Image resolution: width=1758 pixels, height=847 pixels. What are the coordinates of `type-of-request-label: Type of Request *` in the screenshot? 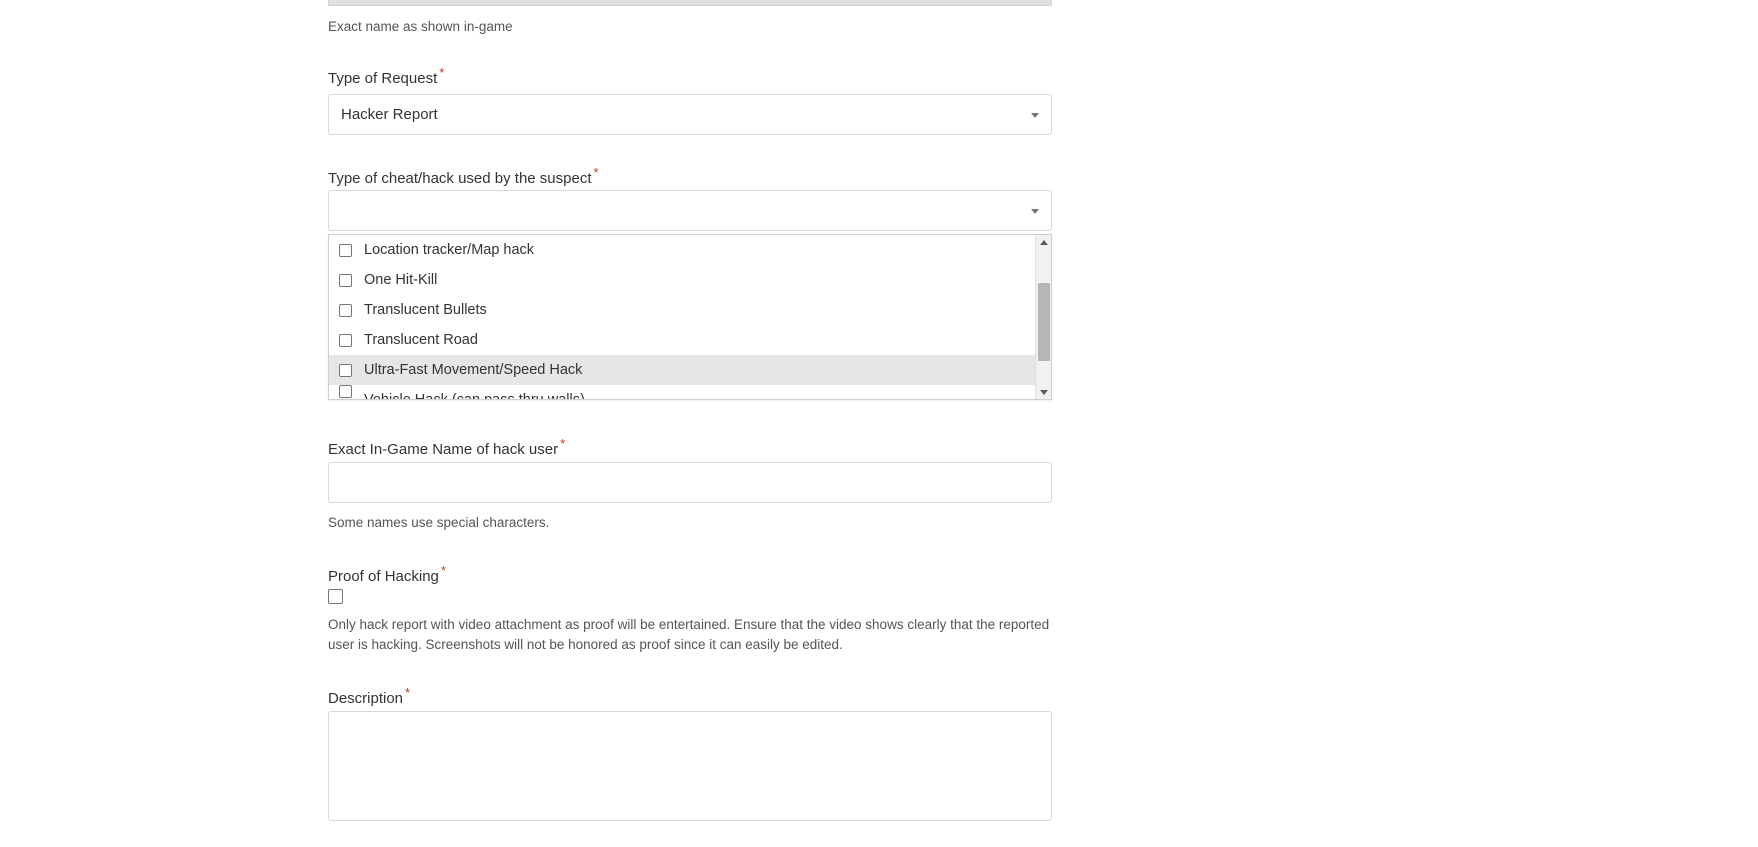 It's located at (386, 77).